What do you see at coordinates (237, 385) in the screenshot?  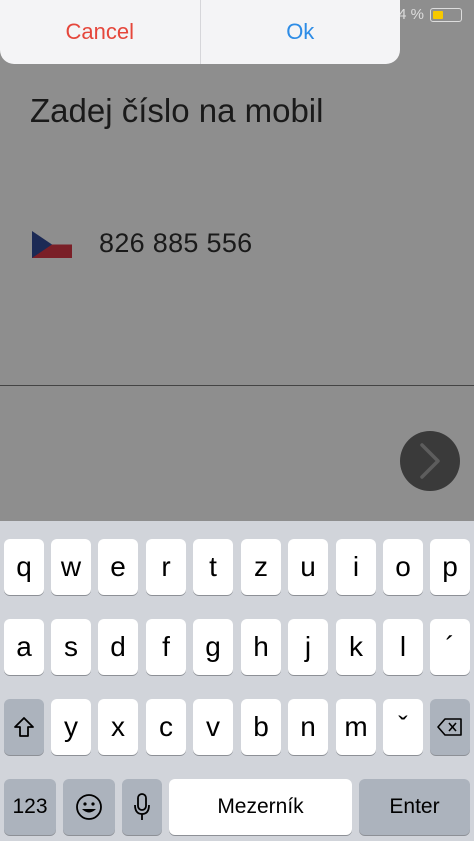 I see `field-divider` at bounding box center [237, 385].